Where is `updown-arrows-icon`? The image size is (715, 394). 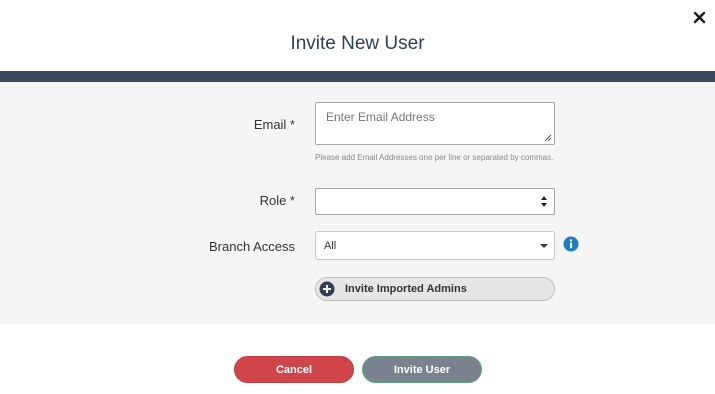
updown-arrows-icon is located at coordinates (544, 201).